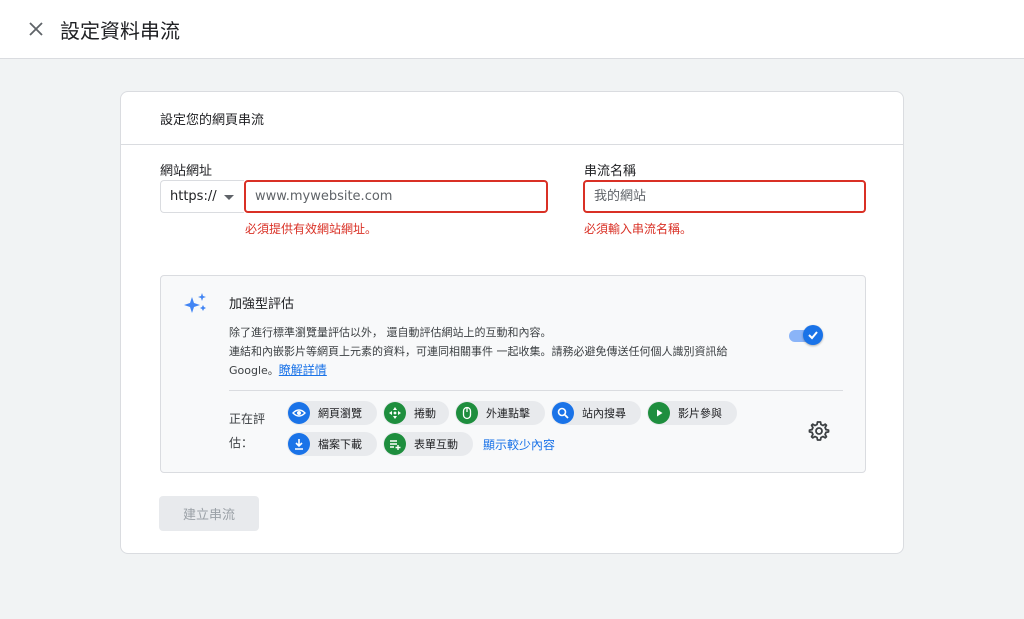 This screenshot has width=1024, height=619. Describe the element at coordinates (229, 197) in the screenshot. I see `chevron-down-icon` at that location.